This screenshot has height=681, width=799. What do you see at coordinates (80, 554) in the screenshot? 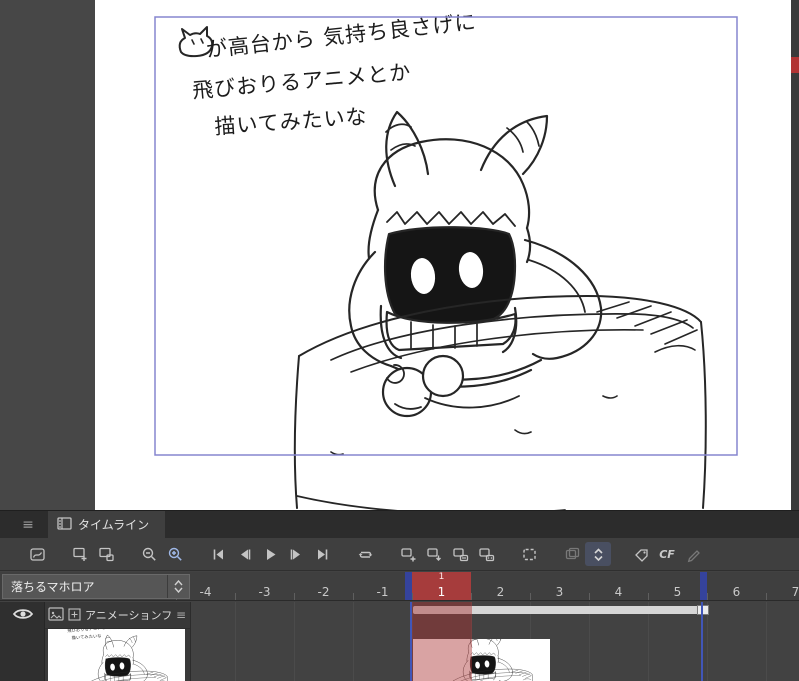
I see `new-timeline-icon` at bounding box center [80, 554].